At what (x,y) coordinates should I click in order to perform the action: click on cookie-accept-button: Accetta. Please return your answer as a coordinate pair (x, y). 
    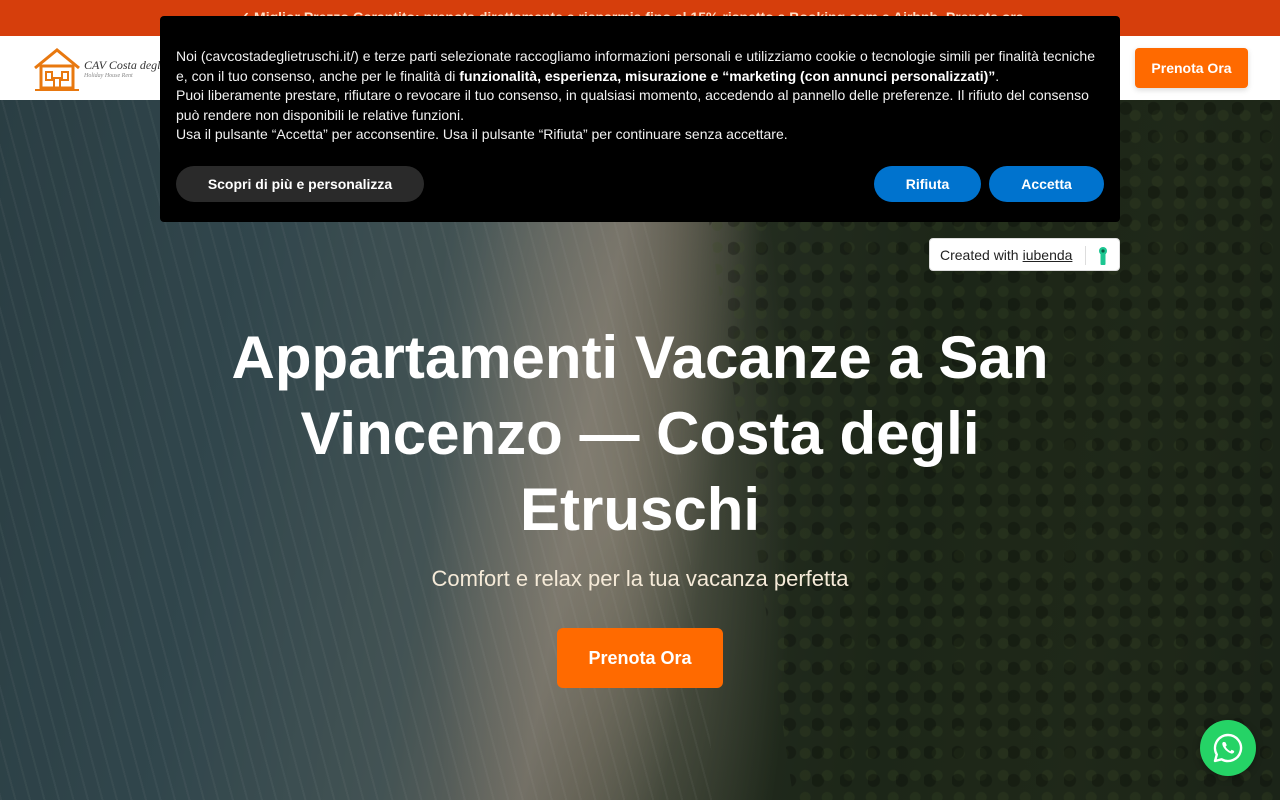
    Looking at the image, I should click on (1046, 184).